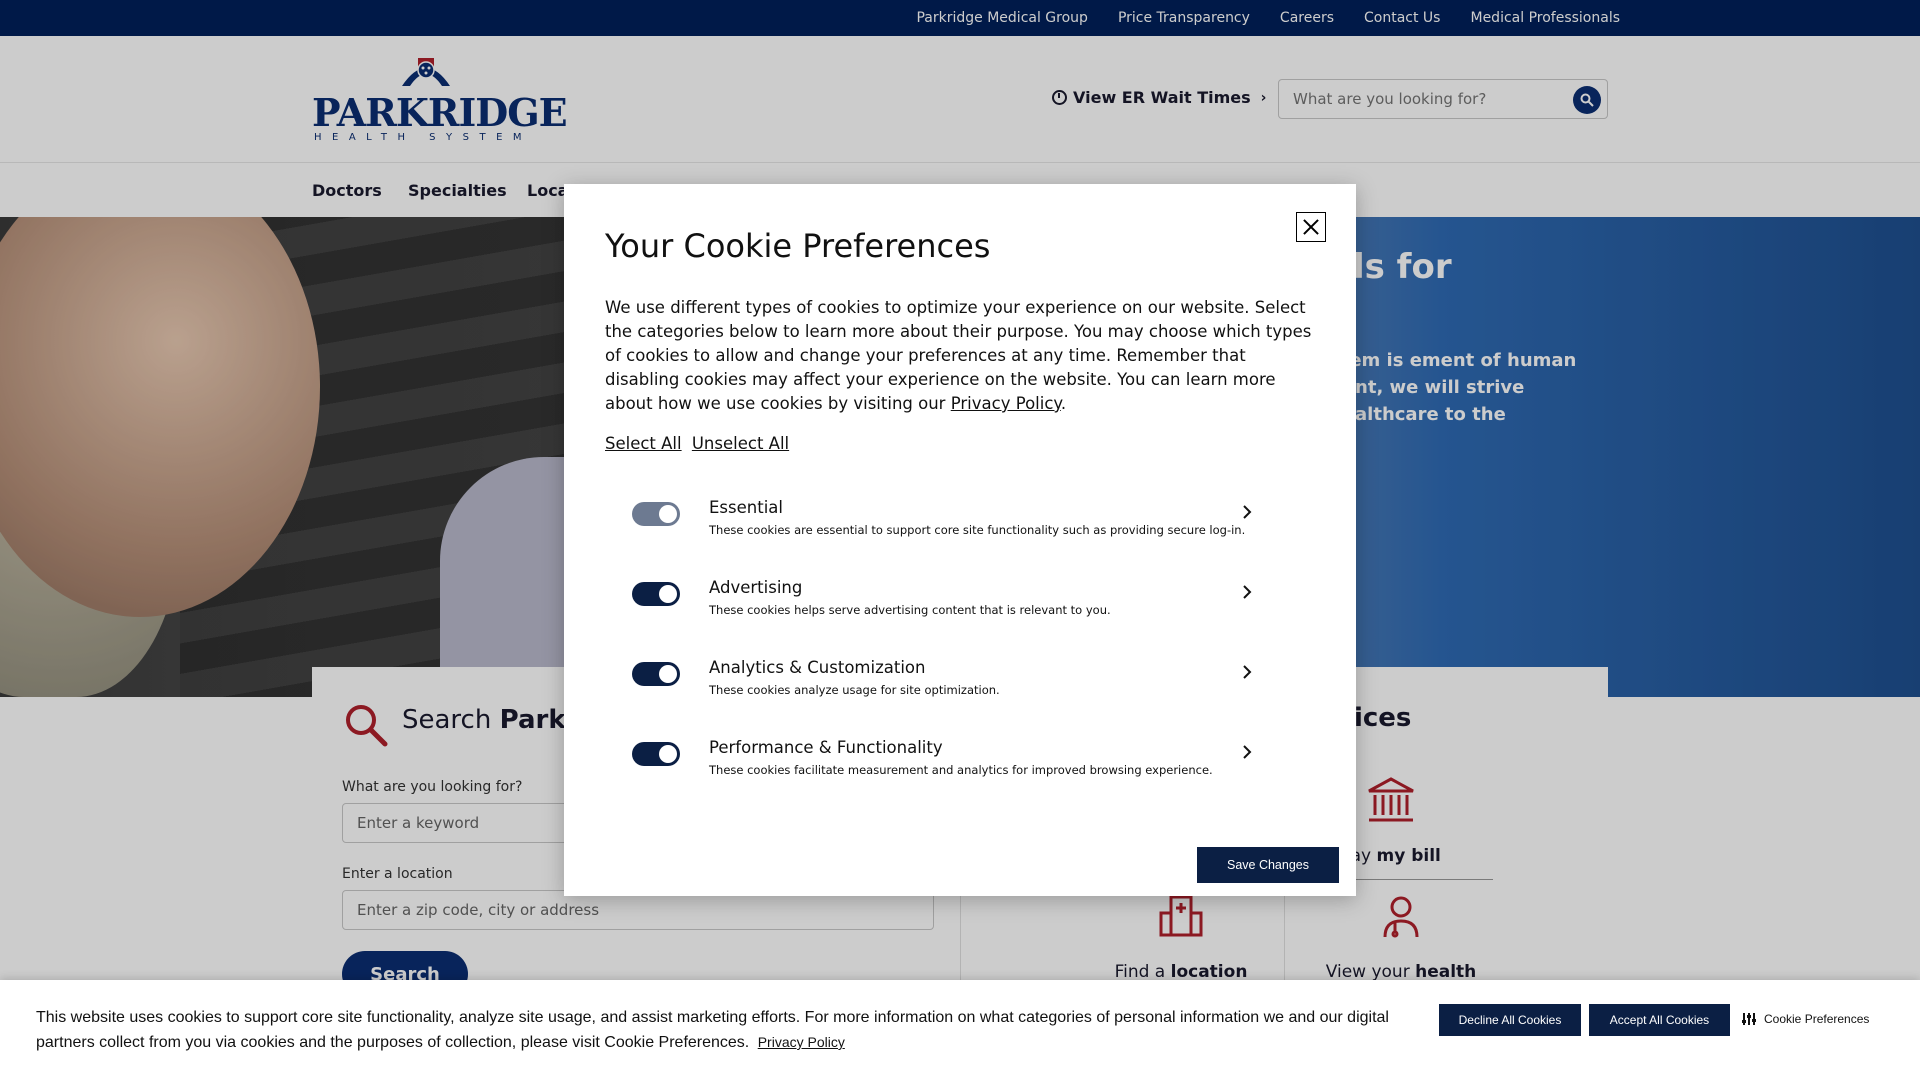 The height and width of the screenshot is (1080, 1920). What do you see at coordinates (756, 587) in the screenshot?
I see `category-name: Advertising` at bounding box center [756, 587].